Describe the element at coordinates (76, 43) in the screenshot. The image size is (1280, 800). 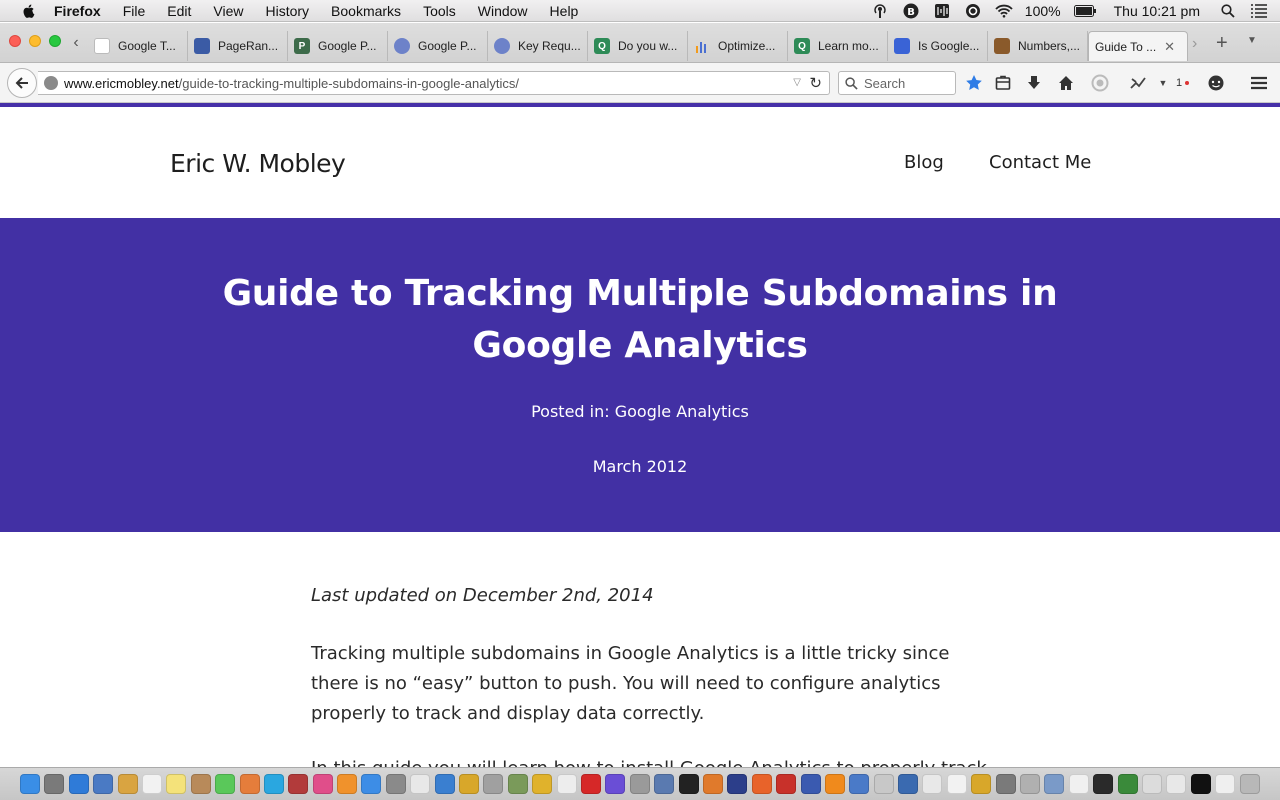
I see `tab-scroll-left-icon: ‹` at that location.